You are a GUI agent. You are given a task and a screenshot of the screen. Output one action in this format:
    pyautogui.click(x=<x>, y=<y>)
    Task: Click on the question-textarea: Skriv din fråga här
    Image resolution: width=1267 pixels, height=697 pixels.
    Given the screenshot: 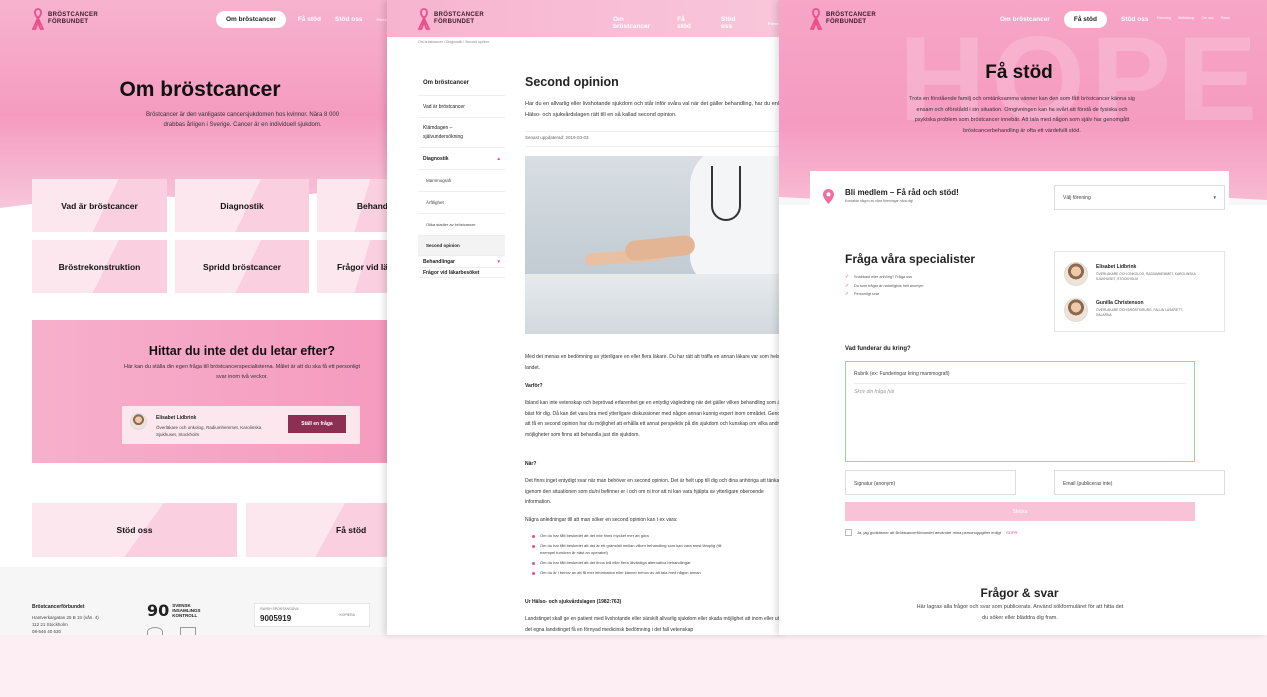 What is the action you would take?
    pyautogui.click(x=874, y=392)
    